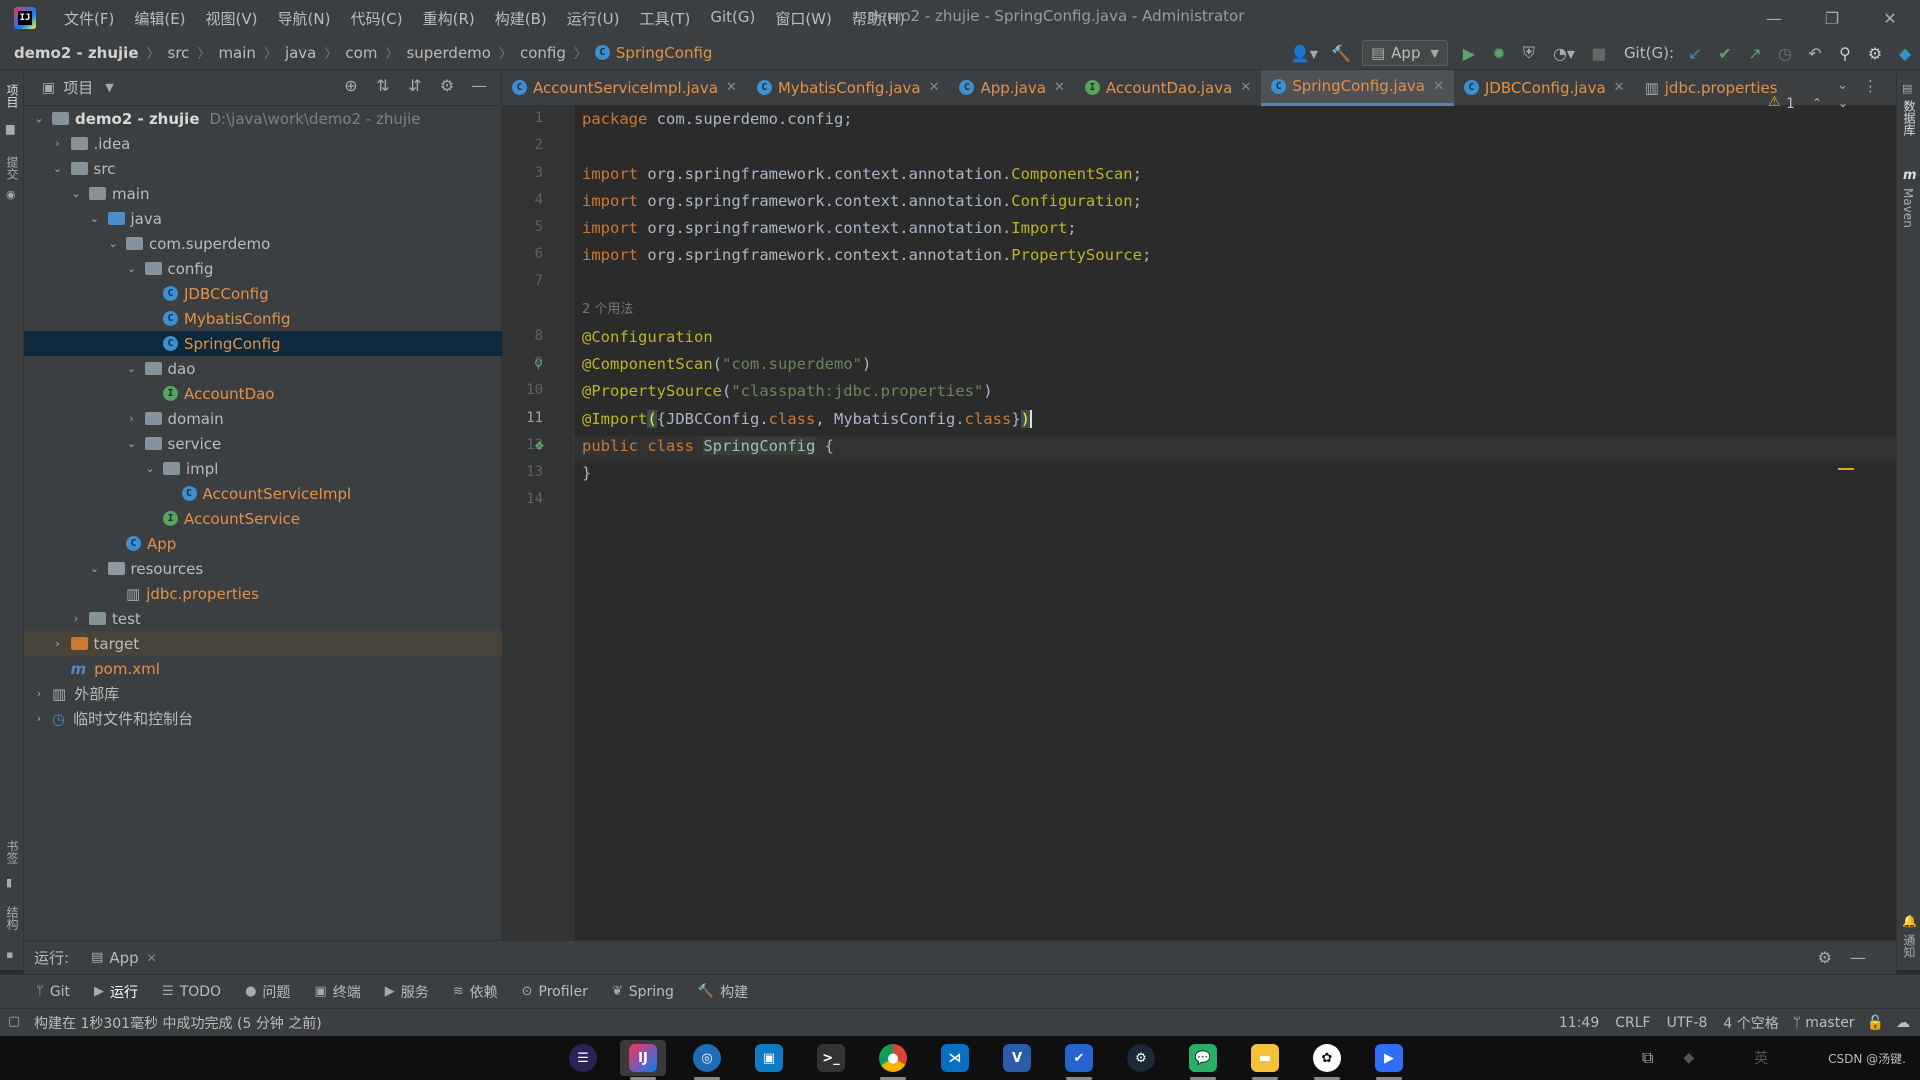 The width and height of the screenshot is (1920, 1080). Describe the element at coordinates (523, 200) in the screenshot. I see `line-number: 4` at that location.